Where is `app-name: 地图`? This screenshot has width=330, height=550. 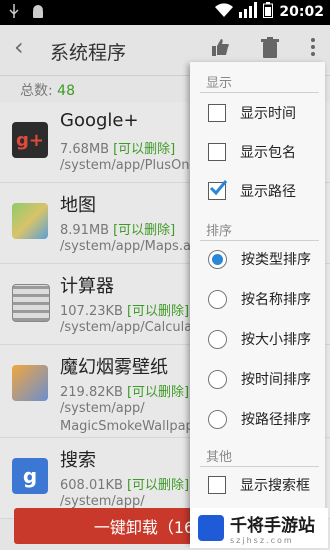 app-name: 地图 is located at coordinates (78, 205).